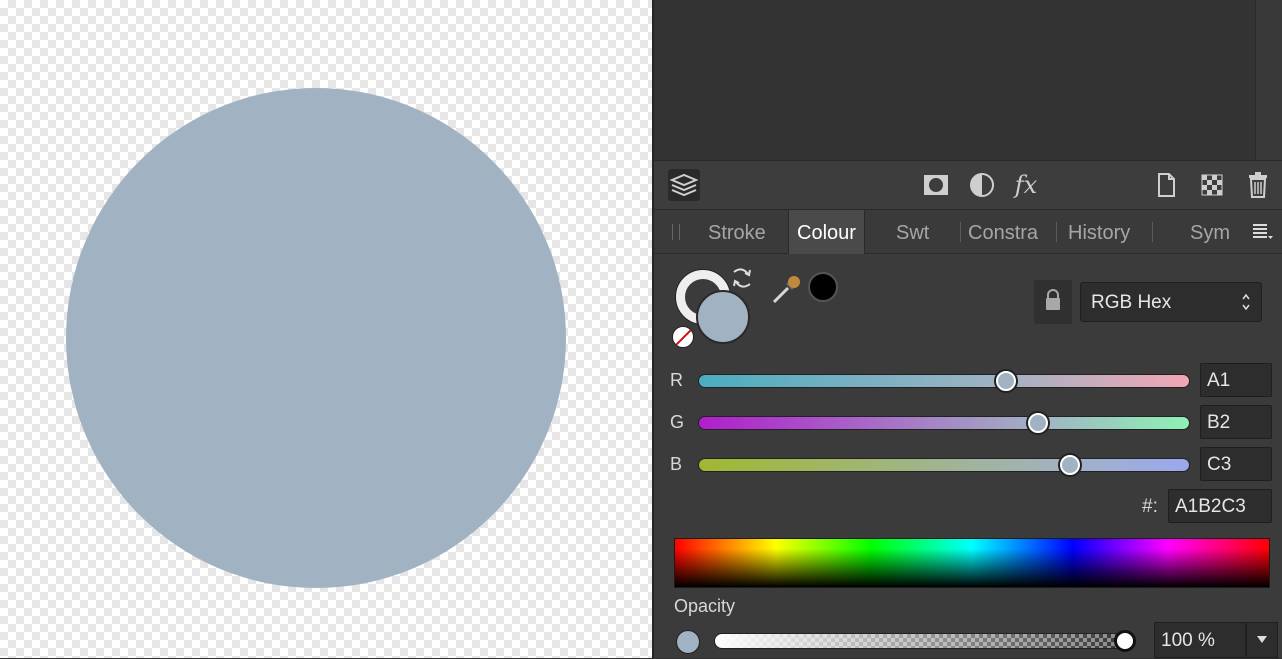  I want to click on lock-button, so click(1053, 302).